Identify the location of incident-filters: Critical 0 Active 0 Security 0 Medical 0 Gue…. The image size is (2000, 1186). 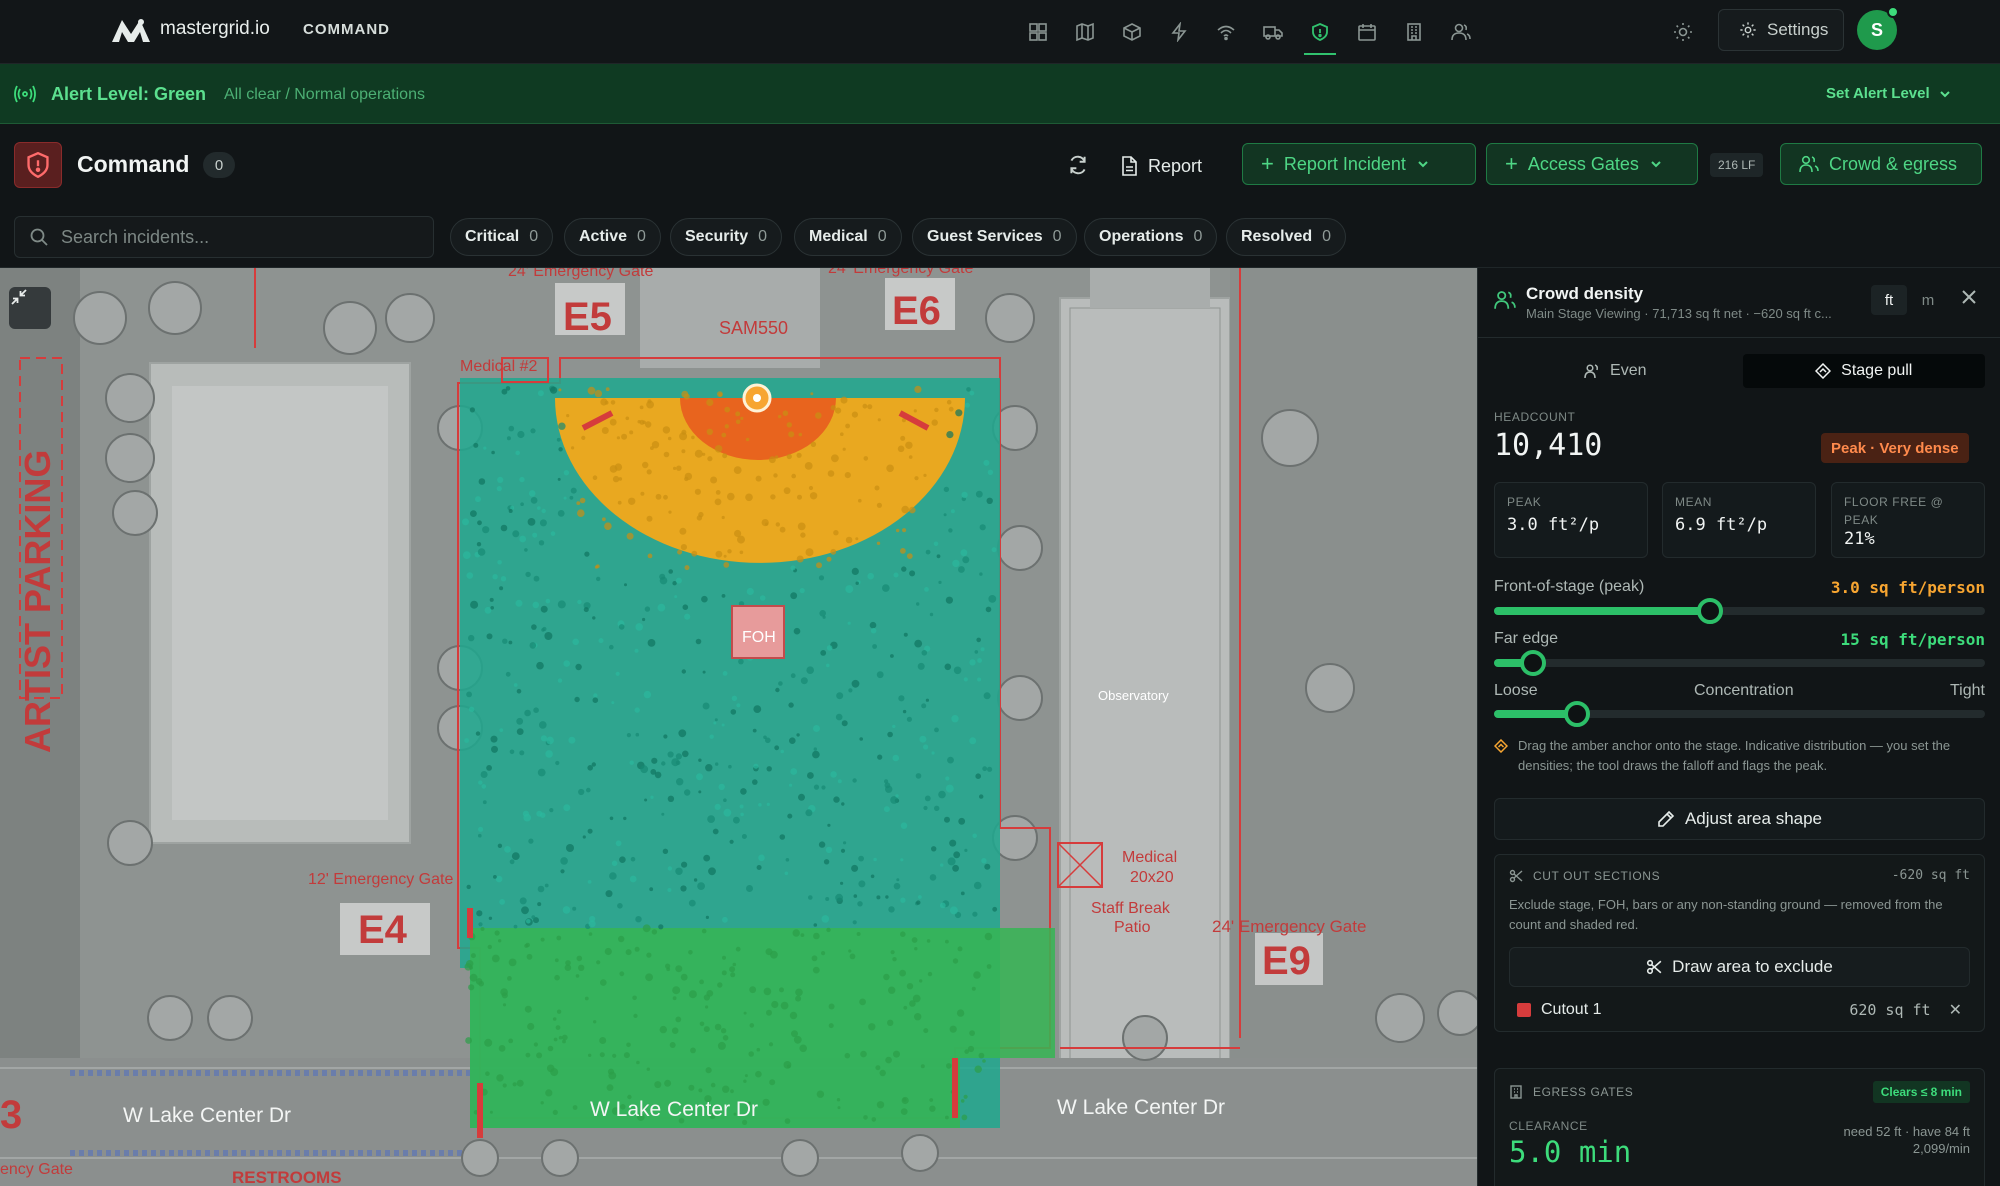
(1000, 237).